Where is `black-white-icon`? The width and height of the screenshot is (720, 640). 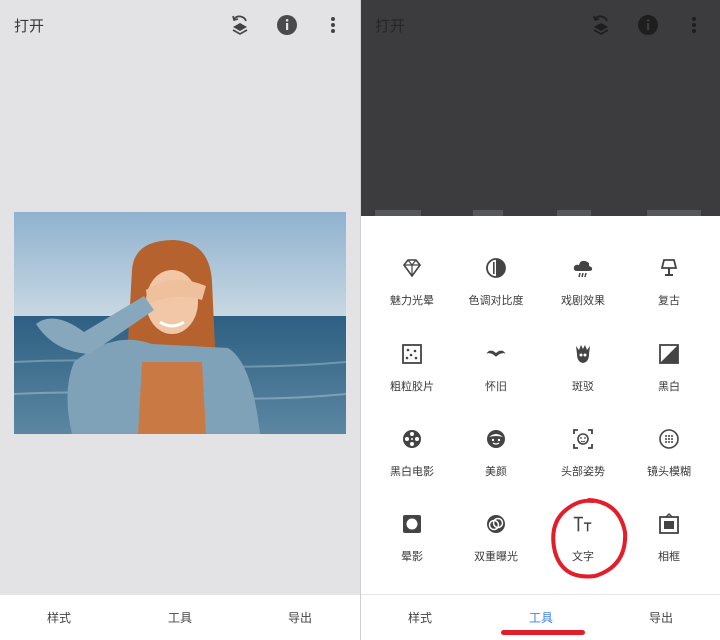
black-white-icon is located at coordinates (669, 354).